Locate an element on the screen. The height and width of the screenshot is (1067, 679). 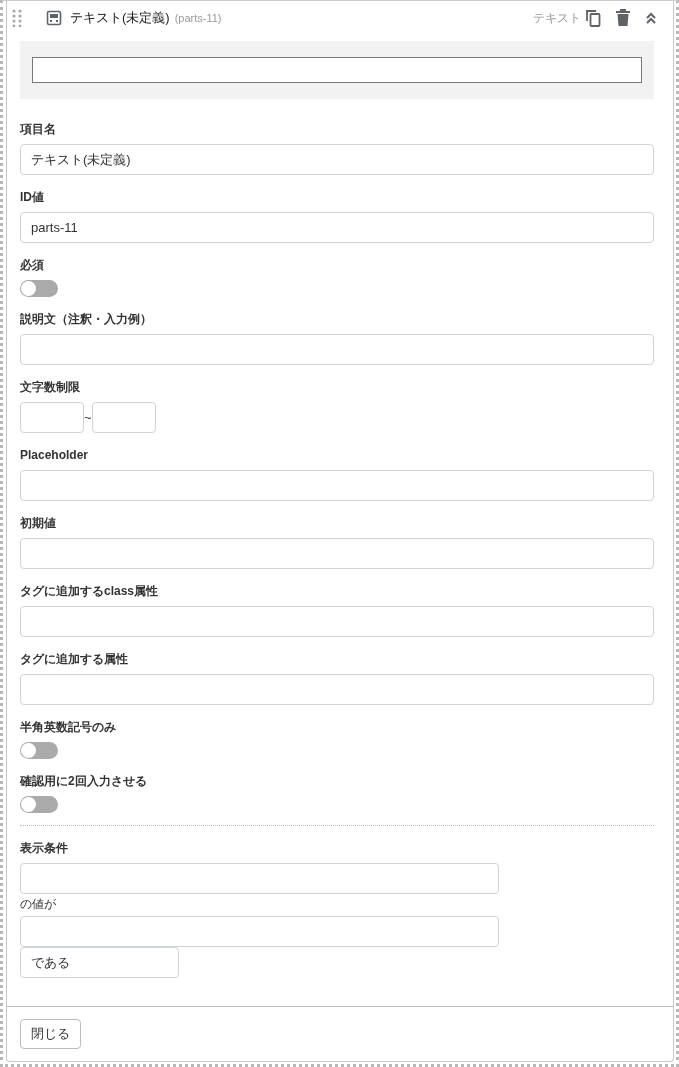
close-button: 閉じる is located at coordinates (50, 1034).